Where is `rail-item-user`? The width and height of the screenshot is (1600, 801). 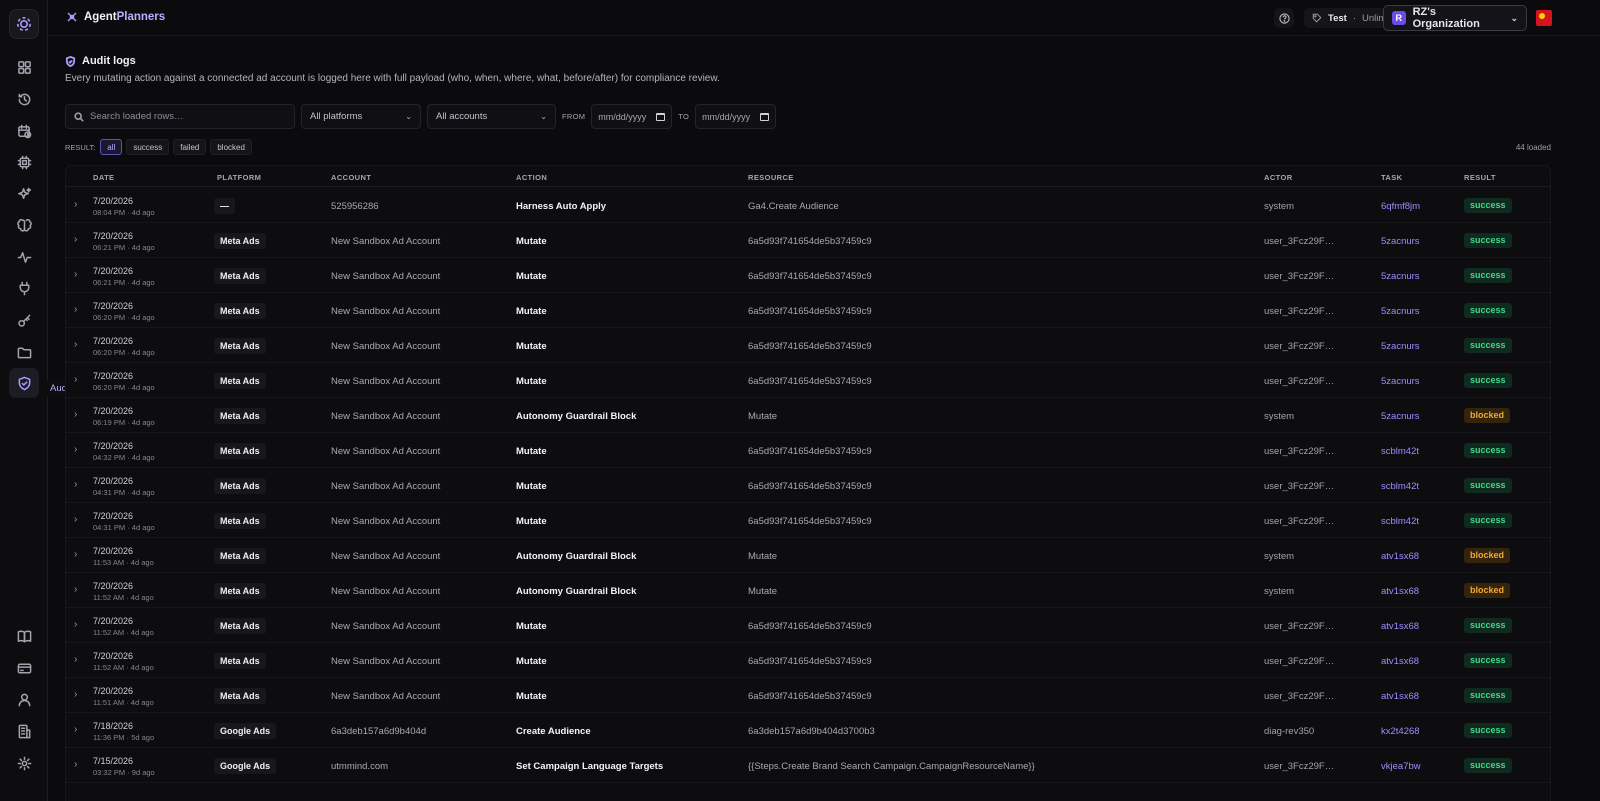 rail-item-user is located at coordinates (24, 699).